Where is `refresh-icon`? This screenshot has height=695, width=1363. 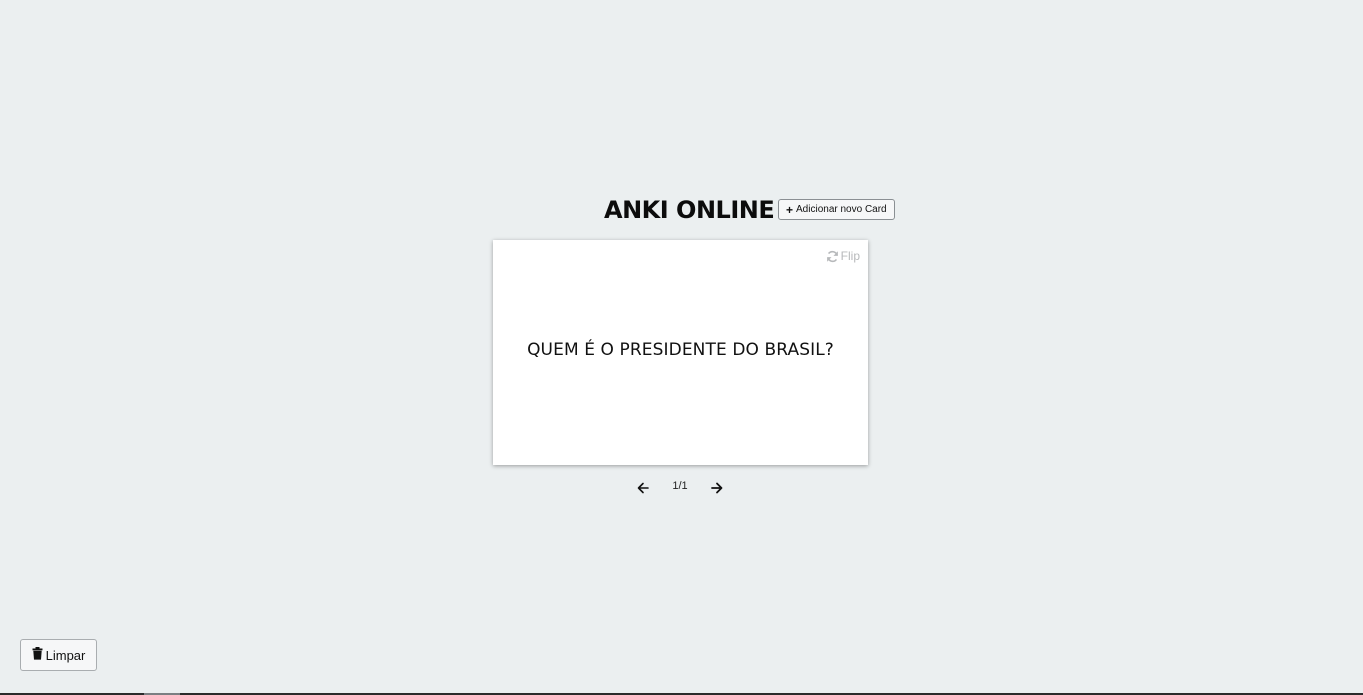 refresh-icon is located at coordinates (832, 256).